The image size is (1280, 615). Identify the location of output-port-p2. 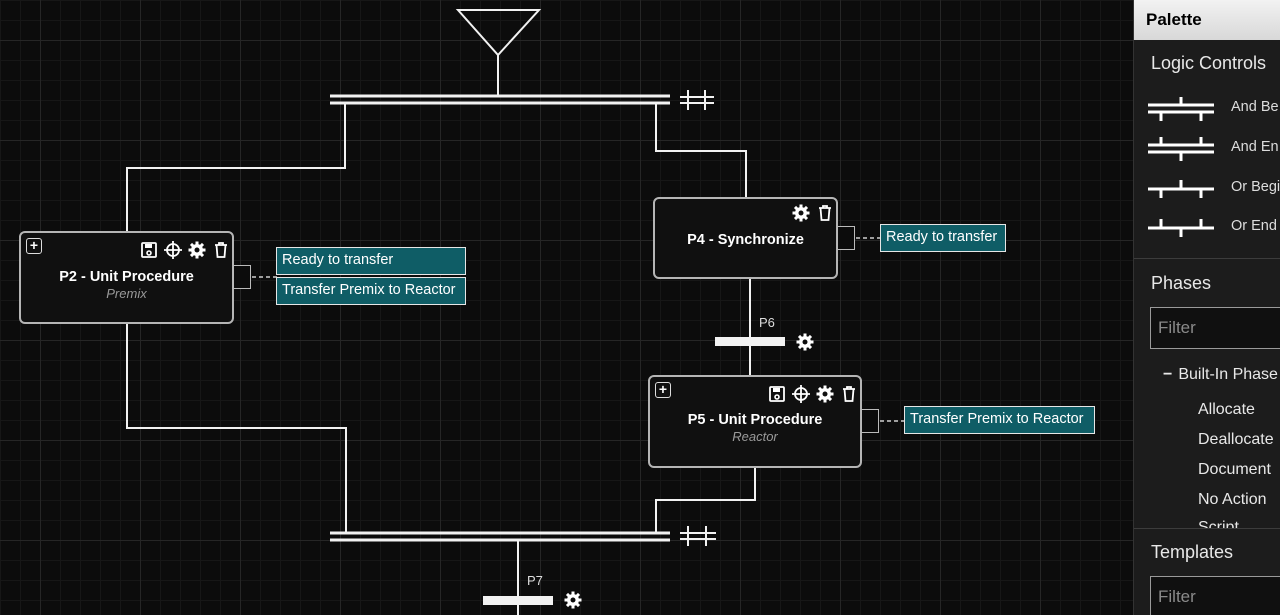
(242, 277).